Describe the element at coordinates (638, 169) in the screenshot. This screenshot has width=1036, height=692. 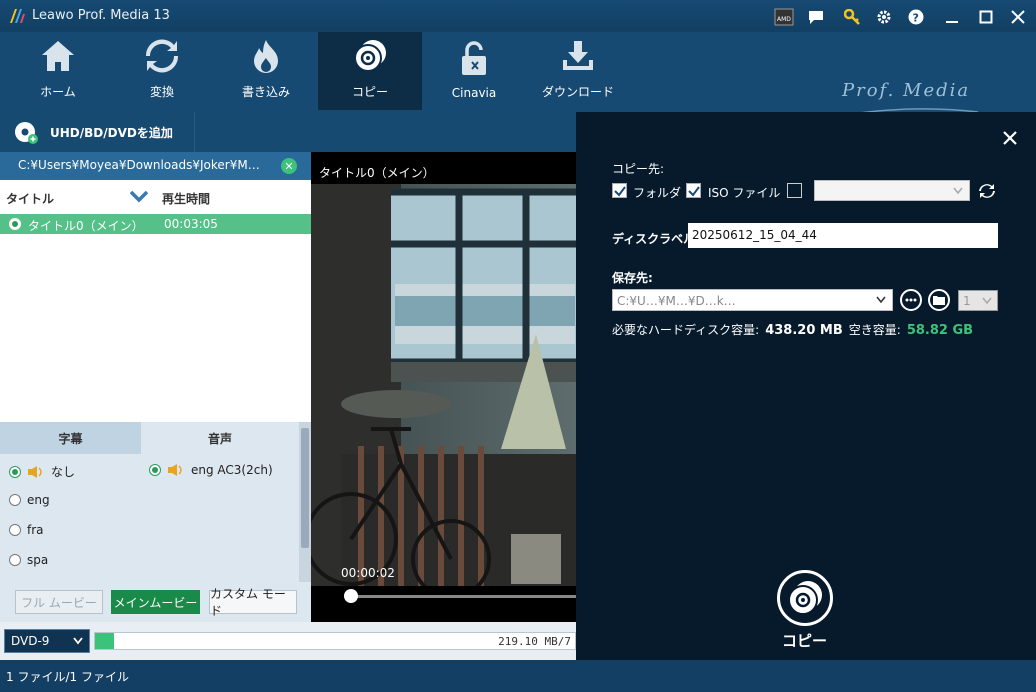
I see `copy-destination-label: コピー先:` at that location.